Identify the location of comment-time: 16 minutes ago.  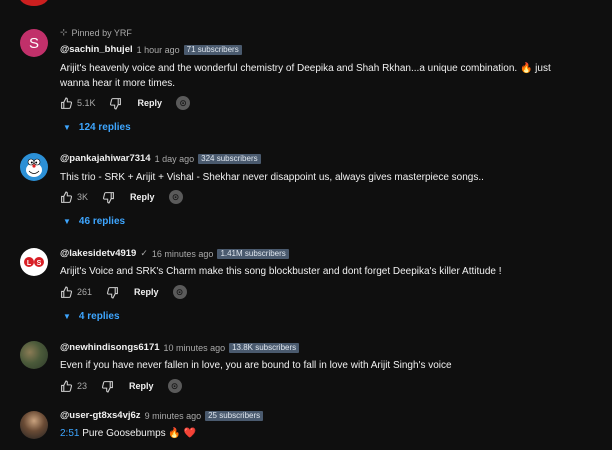
(183, 254).